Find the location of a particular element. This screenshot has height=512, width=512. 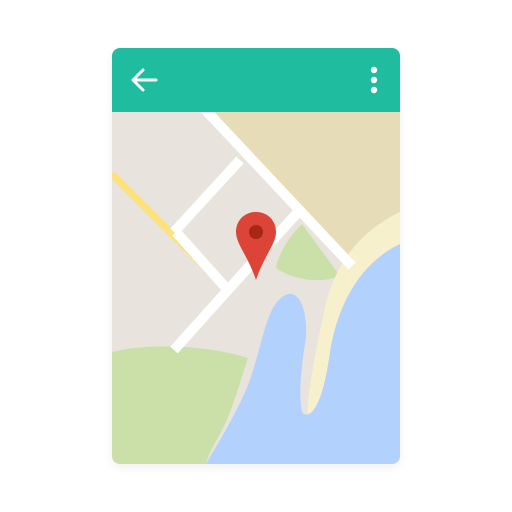

app-bar is located at coordinates (256, 80).